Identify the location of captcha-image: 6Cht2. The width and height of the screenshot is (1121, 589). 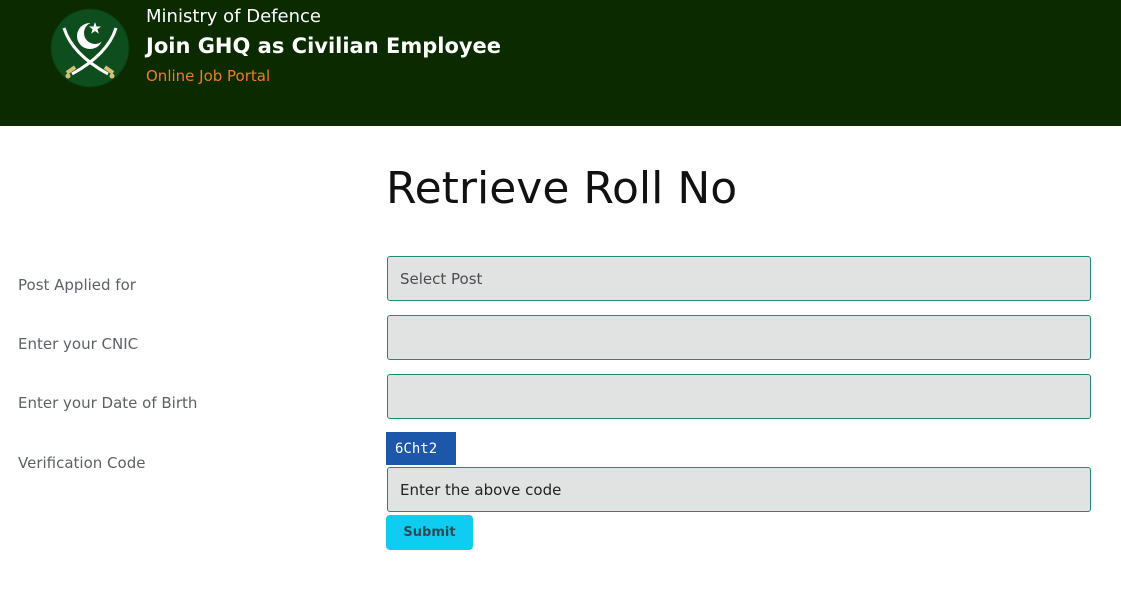
(421, 448).